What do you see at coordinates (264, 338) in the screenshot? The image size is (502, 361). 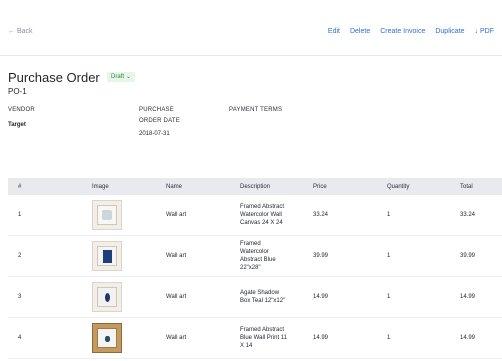 I see `desc-line: Blue Wall Print 11` at bounding box center [264, 338].